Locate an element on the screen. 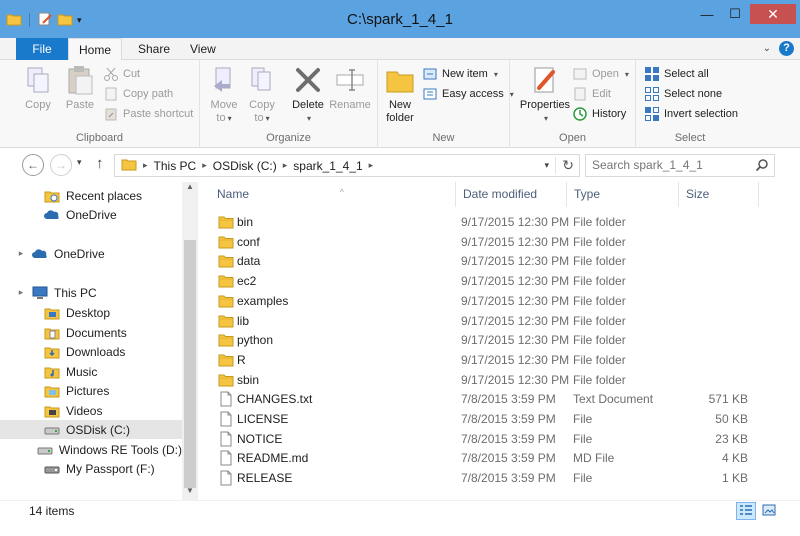 Image resolution: width=800 pixels, height=536 pixels. tab-home: Home is located at coordinates (95, 49).